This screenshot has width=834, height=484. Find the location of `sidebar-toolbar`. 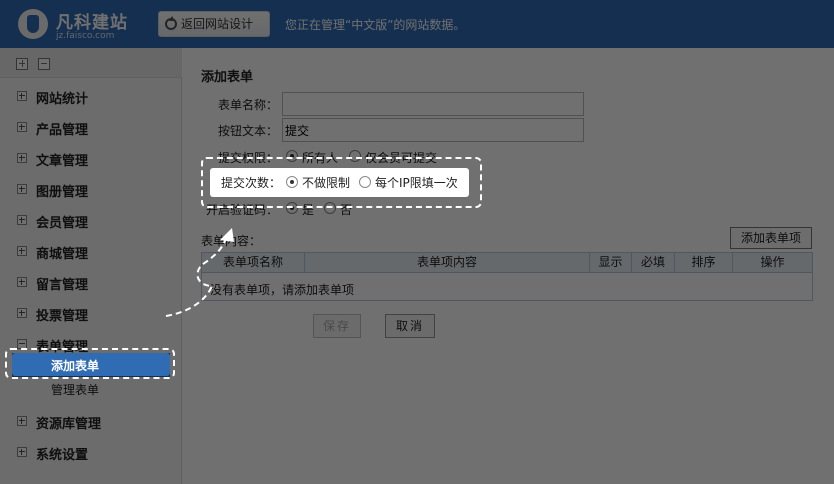

sidebar-toolbar is located at coordinates (91, 63).